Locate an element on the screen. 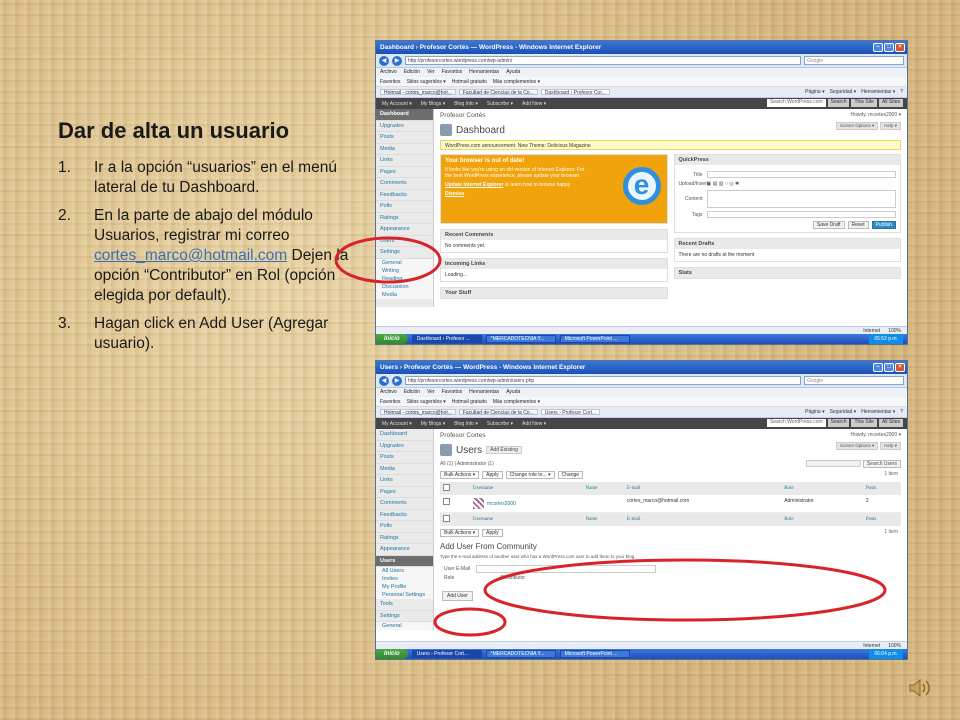  sidebar-item-tools: Tools is located at coordinates (404, 605).